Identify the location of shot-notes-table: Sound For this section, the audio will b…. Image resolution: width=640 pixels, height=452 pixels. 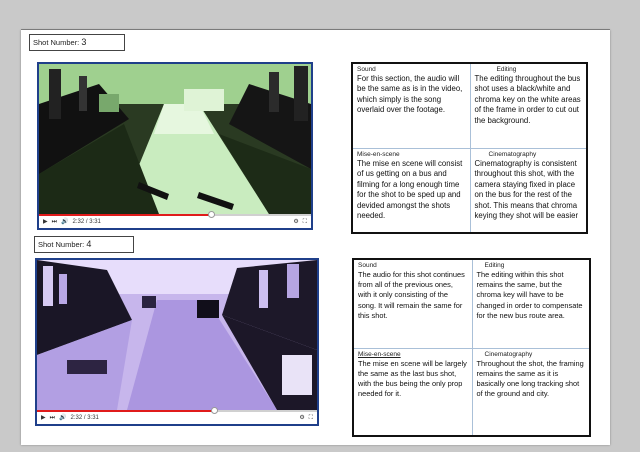
(469, 148).